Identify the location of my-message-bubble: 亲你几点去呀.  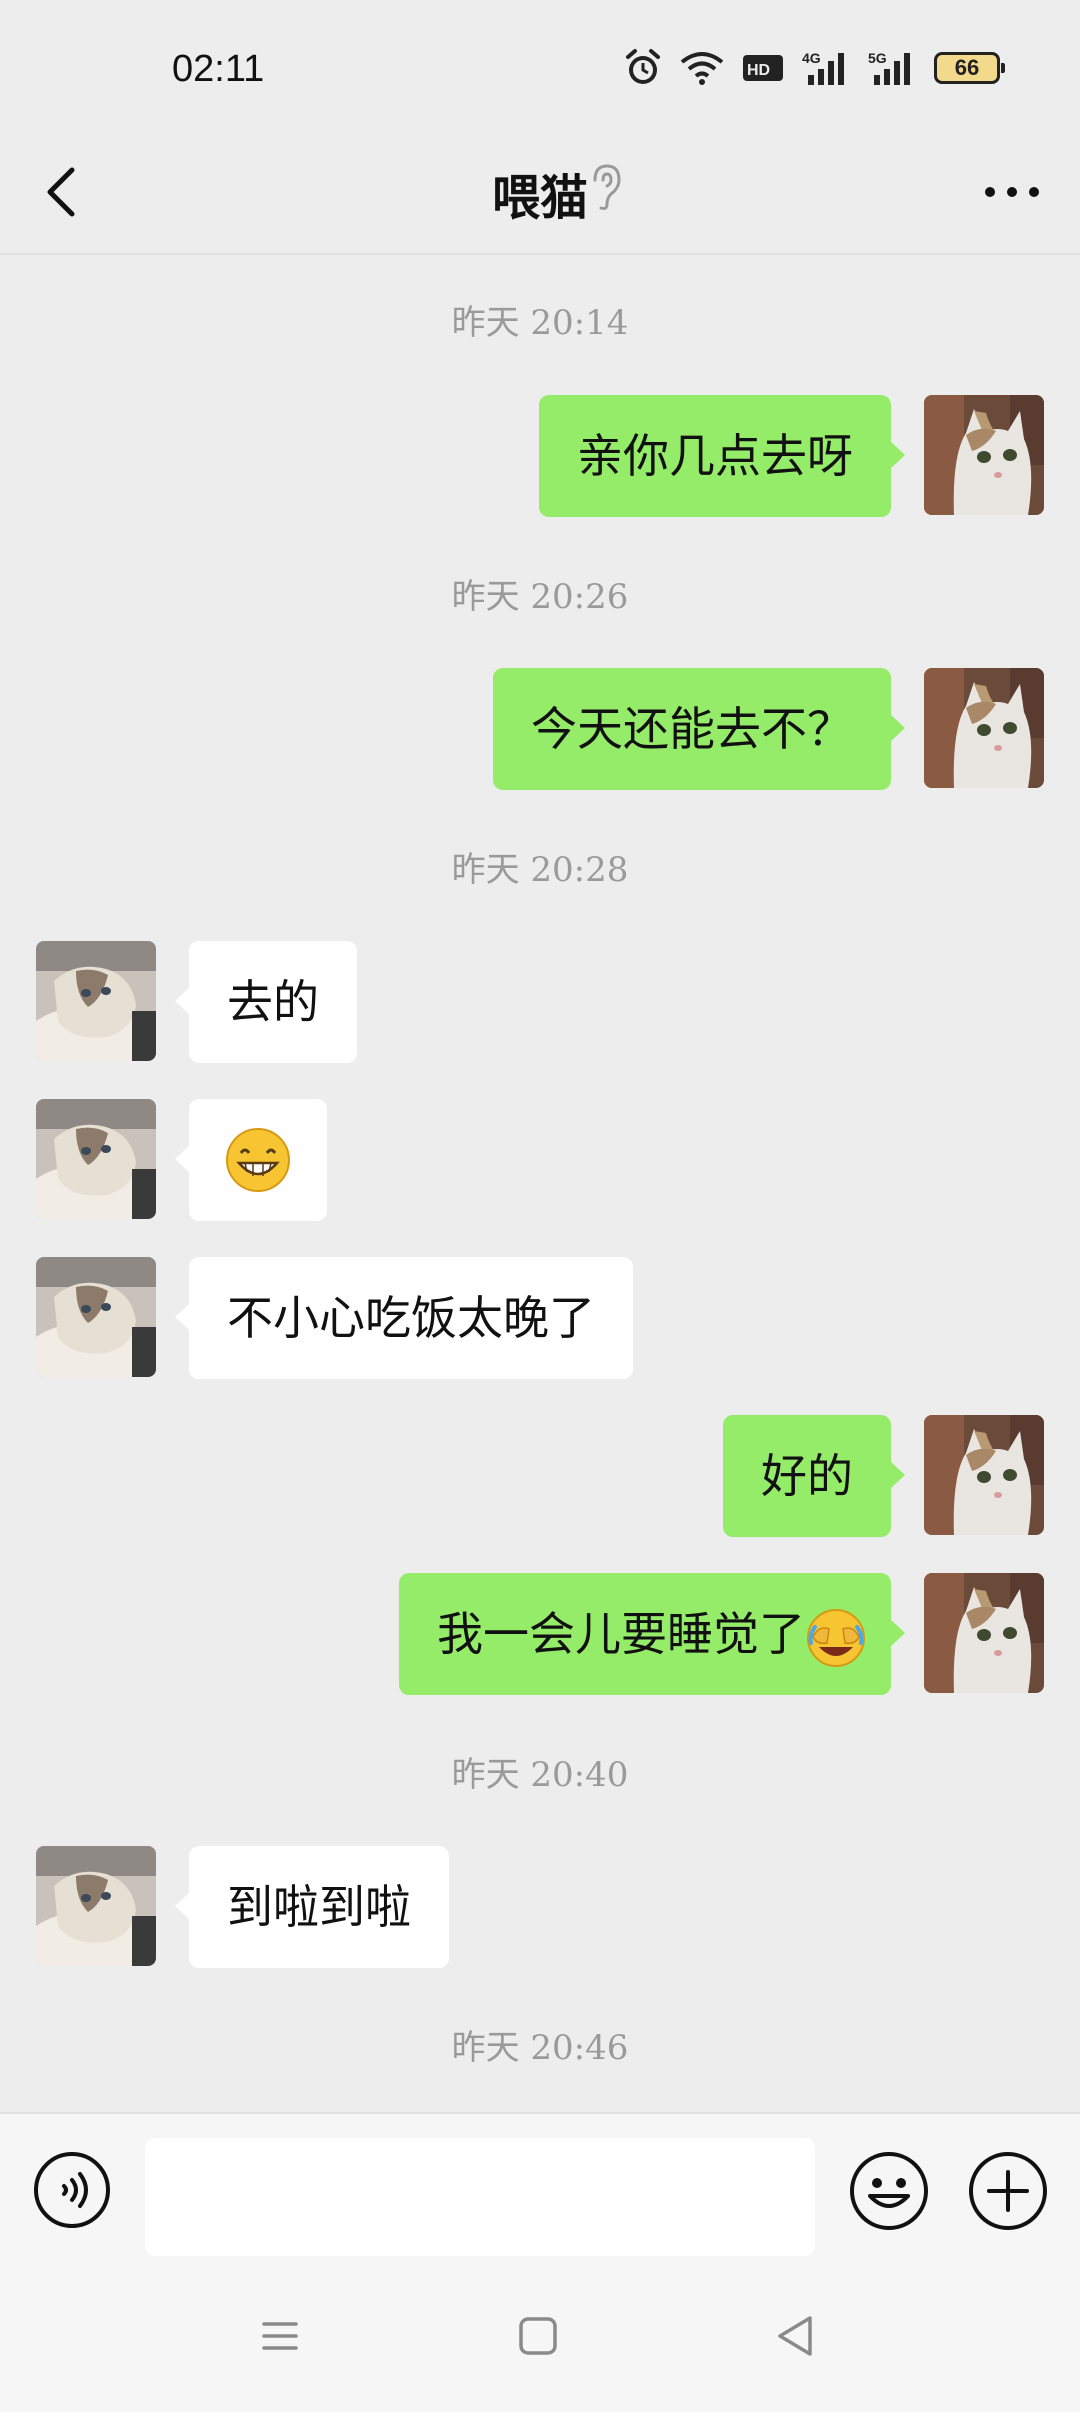
(722, 456).